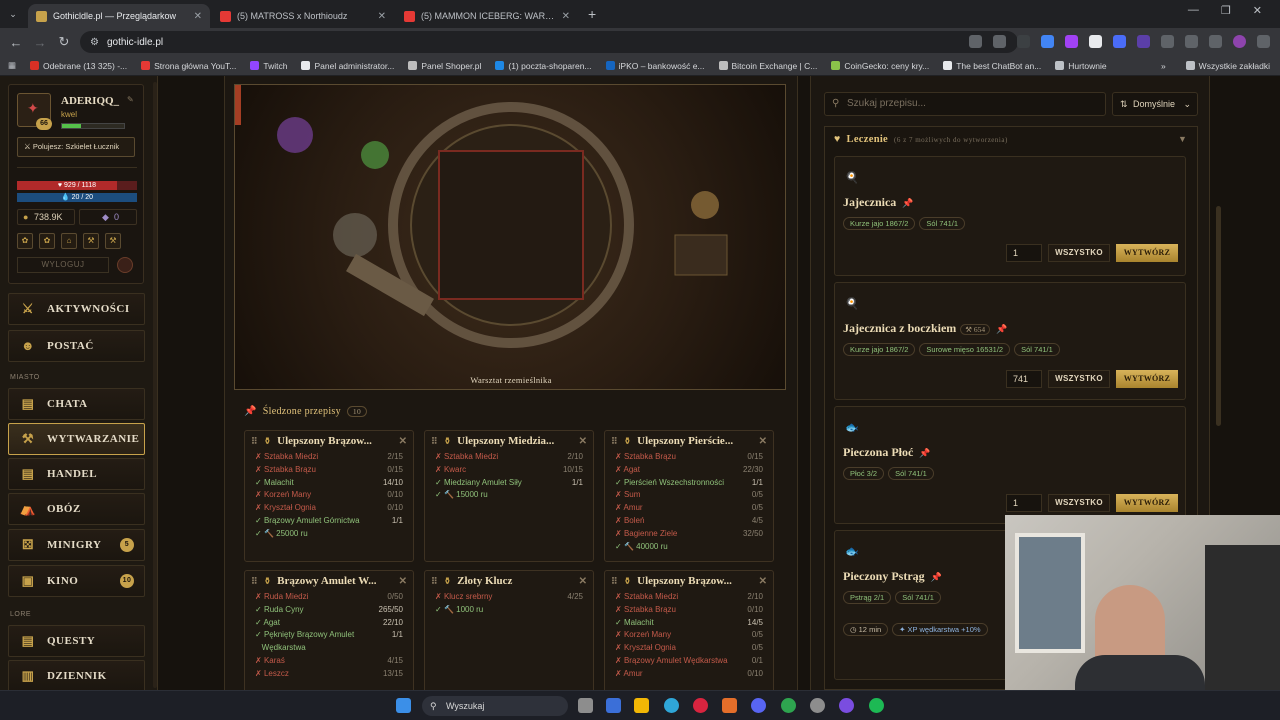 The height and width of the screenshot is (720, 1280). What do you see at coordinates (76, 309) in the screenshot?
I see `nav-activities: ⚔ AKTYWNOŚCI` at bounding box center [76, 309].